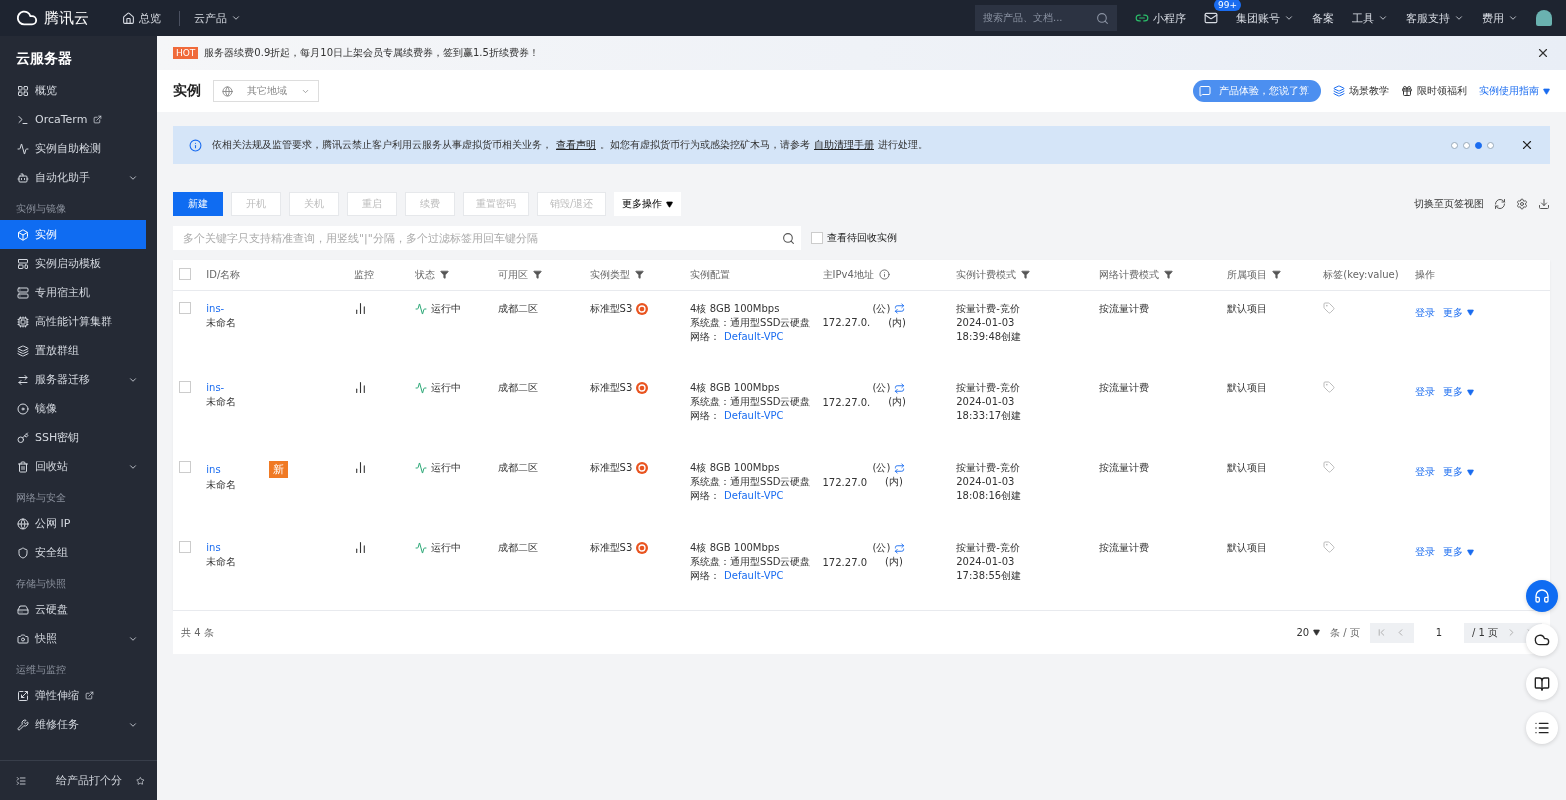  What do you see at coordinates (1435, 18) in the screenshot?
I see `top-link: 客服支持` at bounding box center [1435, 18].